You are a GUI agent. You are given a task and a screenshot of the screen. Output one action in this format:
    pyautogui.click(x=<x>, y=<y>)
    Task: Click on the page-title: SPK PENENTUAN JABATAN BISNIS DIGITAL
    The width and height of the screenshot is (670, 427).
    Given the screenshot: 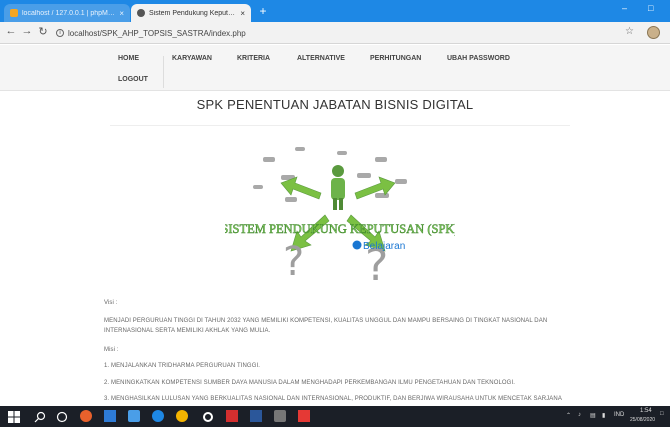 What is the action you would take?
    pyautogui.click(x=335, y=104)
    